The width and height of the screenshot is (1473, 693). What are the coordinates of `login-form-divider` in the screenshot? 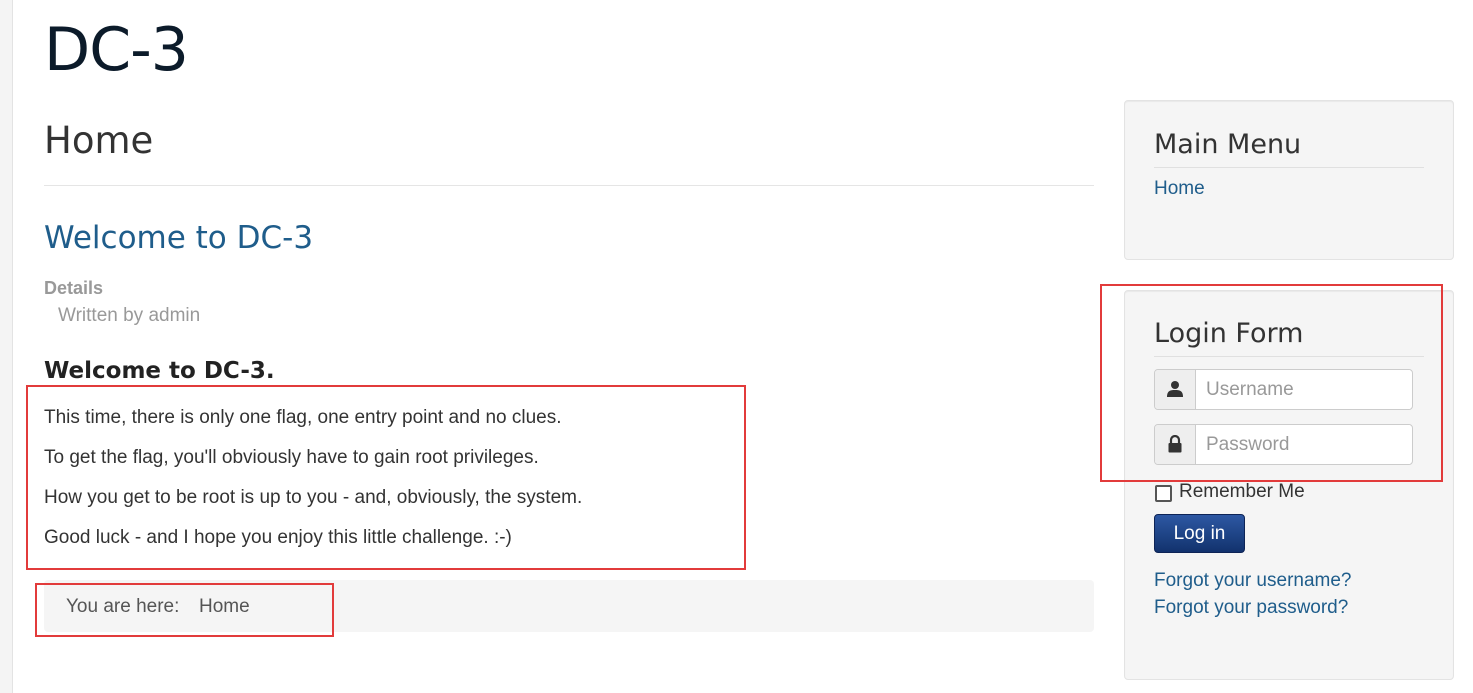 It's located at (1289, 356).